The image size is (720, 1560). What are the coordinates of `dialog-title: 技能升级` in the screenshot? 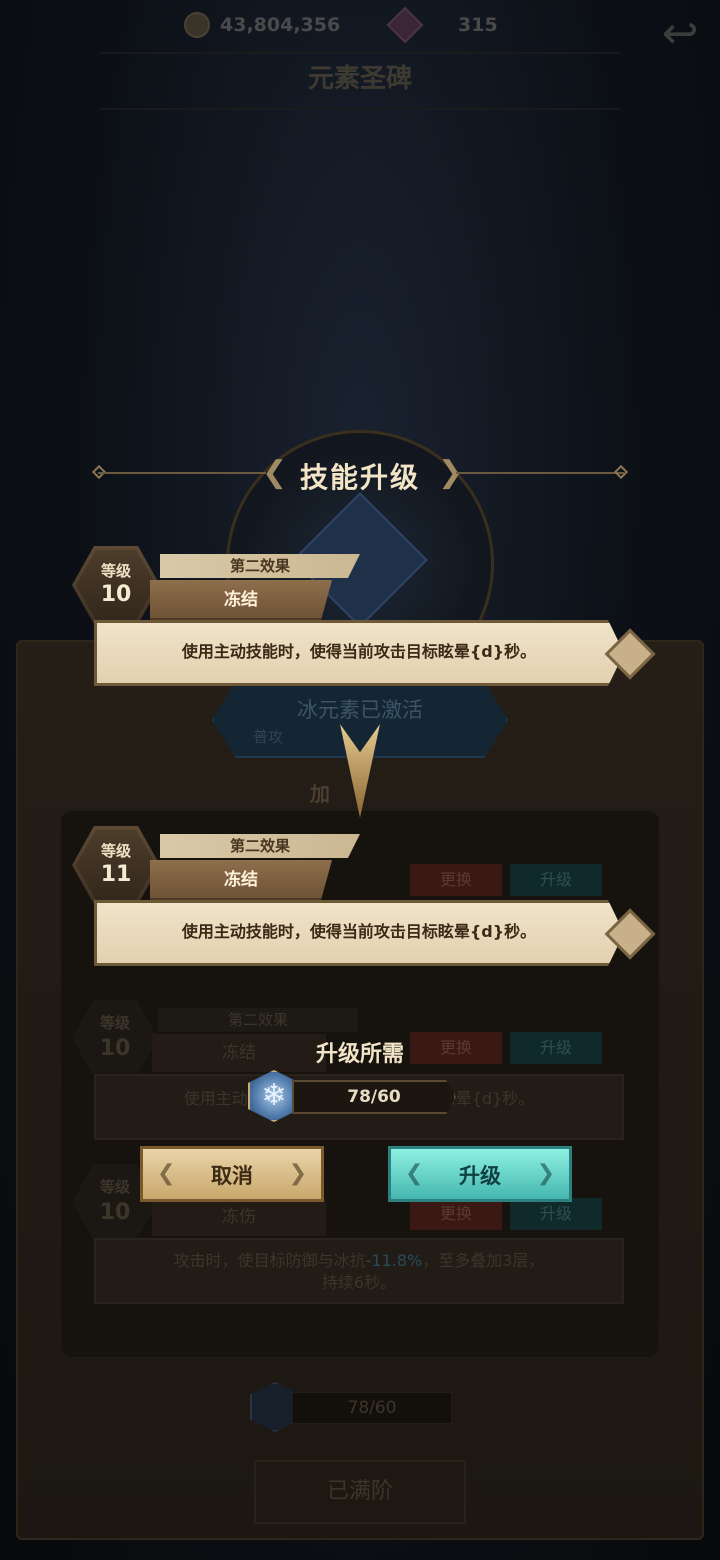 It's located at (359, 477).